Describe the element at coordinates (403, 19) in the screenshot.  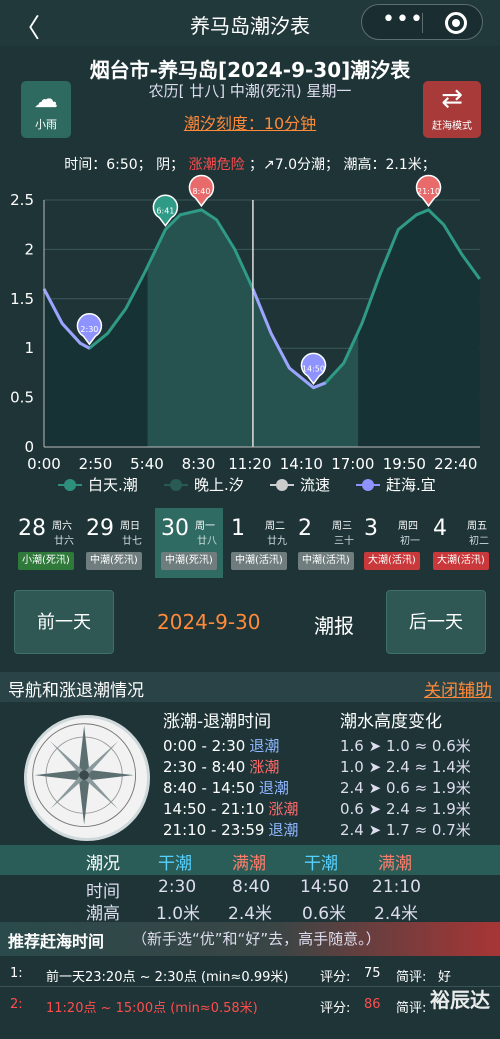
I see `more-icon: •••` at that location.